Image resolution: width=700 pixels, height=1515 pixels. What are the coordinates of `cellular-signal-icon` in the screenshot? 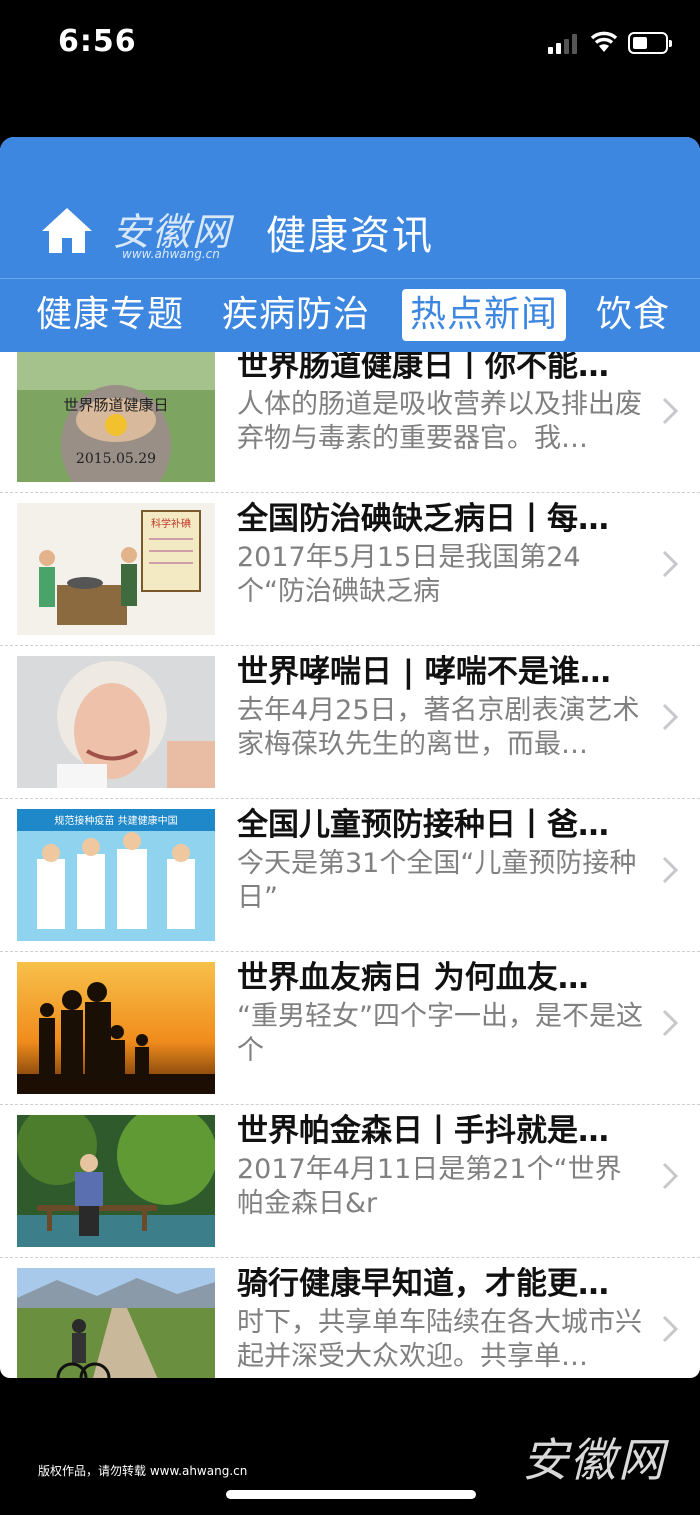 It's located at (564, 44).